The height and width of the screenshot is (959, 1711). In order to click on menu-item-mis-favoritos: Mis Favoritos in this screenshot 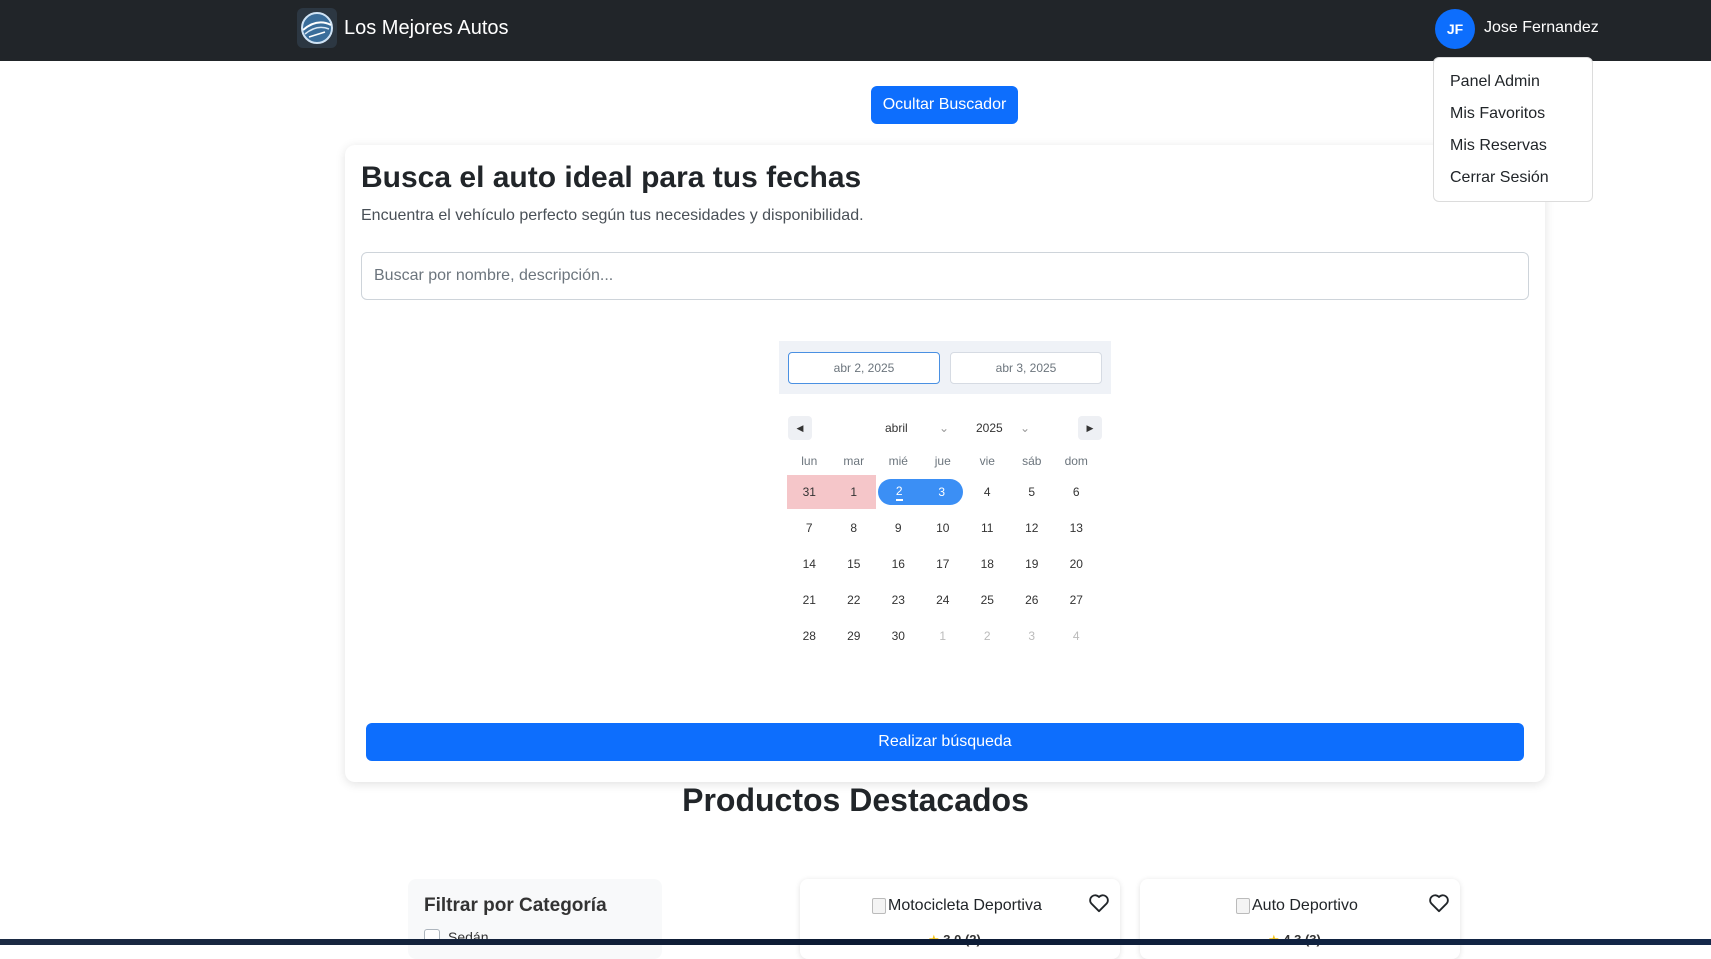, I will do `click(1513, 114)`.